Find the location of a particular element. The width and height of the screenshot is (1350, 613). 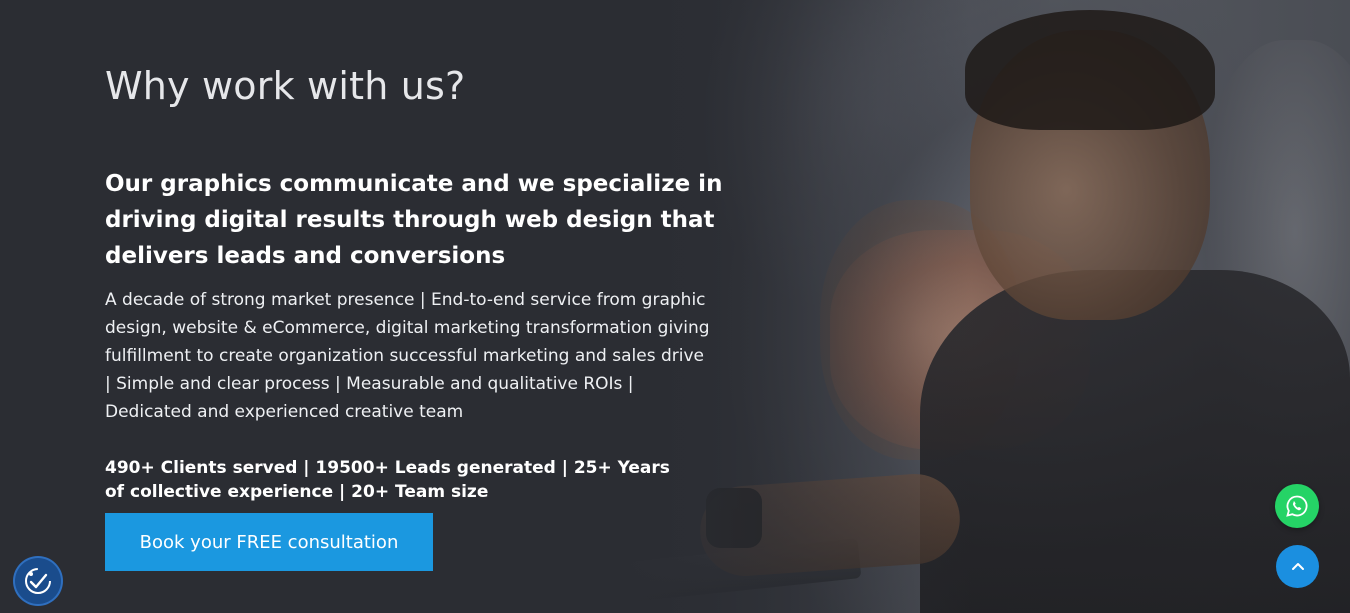

scroll-to-top-button is located at coordinates (1297, 566).